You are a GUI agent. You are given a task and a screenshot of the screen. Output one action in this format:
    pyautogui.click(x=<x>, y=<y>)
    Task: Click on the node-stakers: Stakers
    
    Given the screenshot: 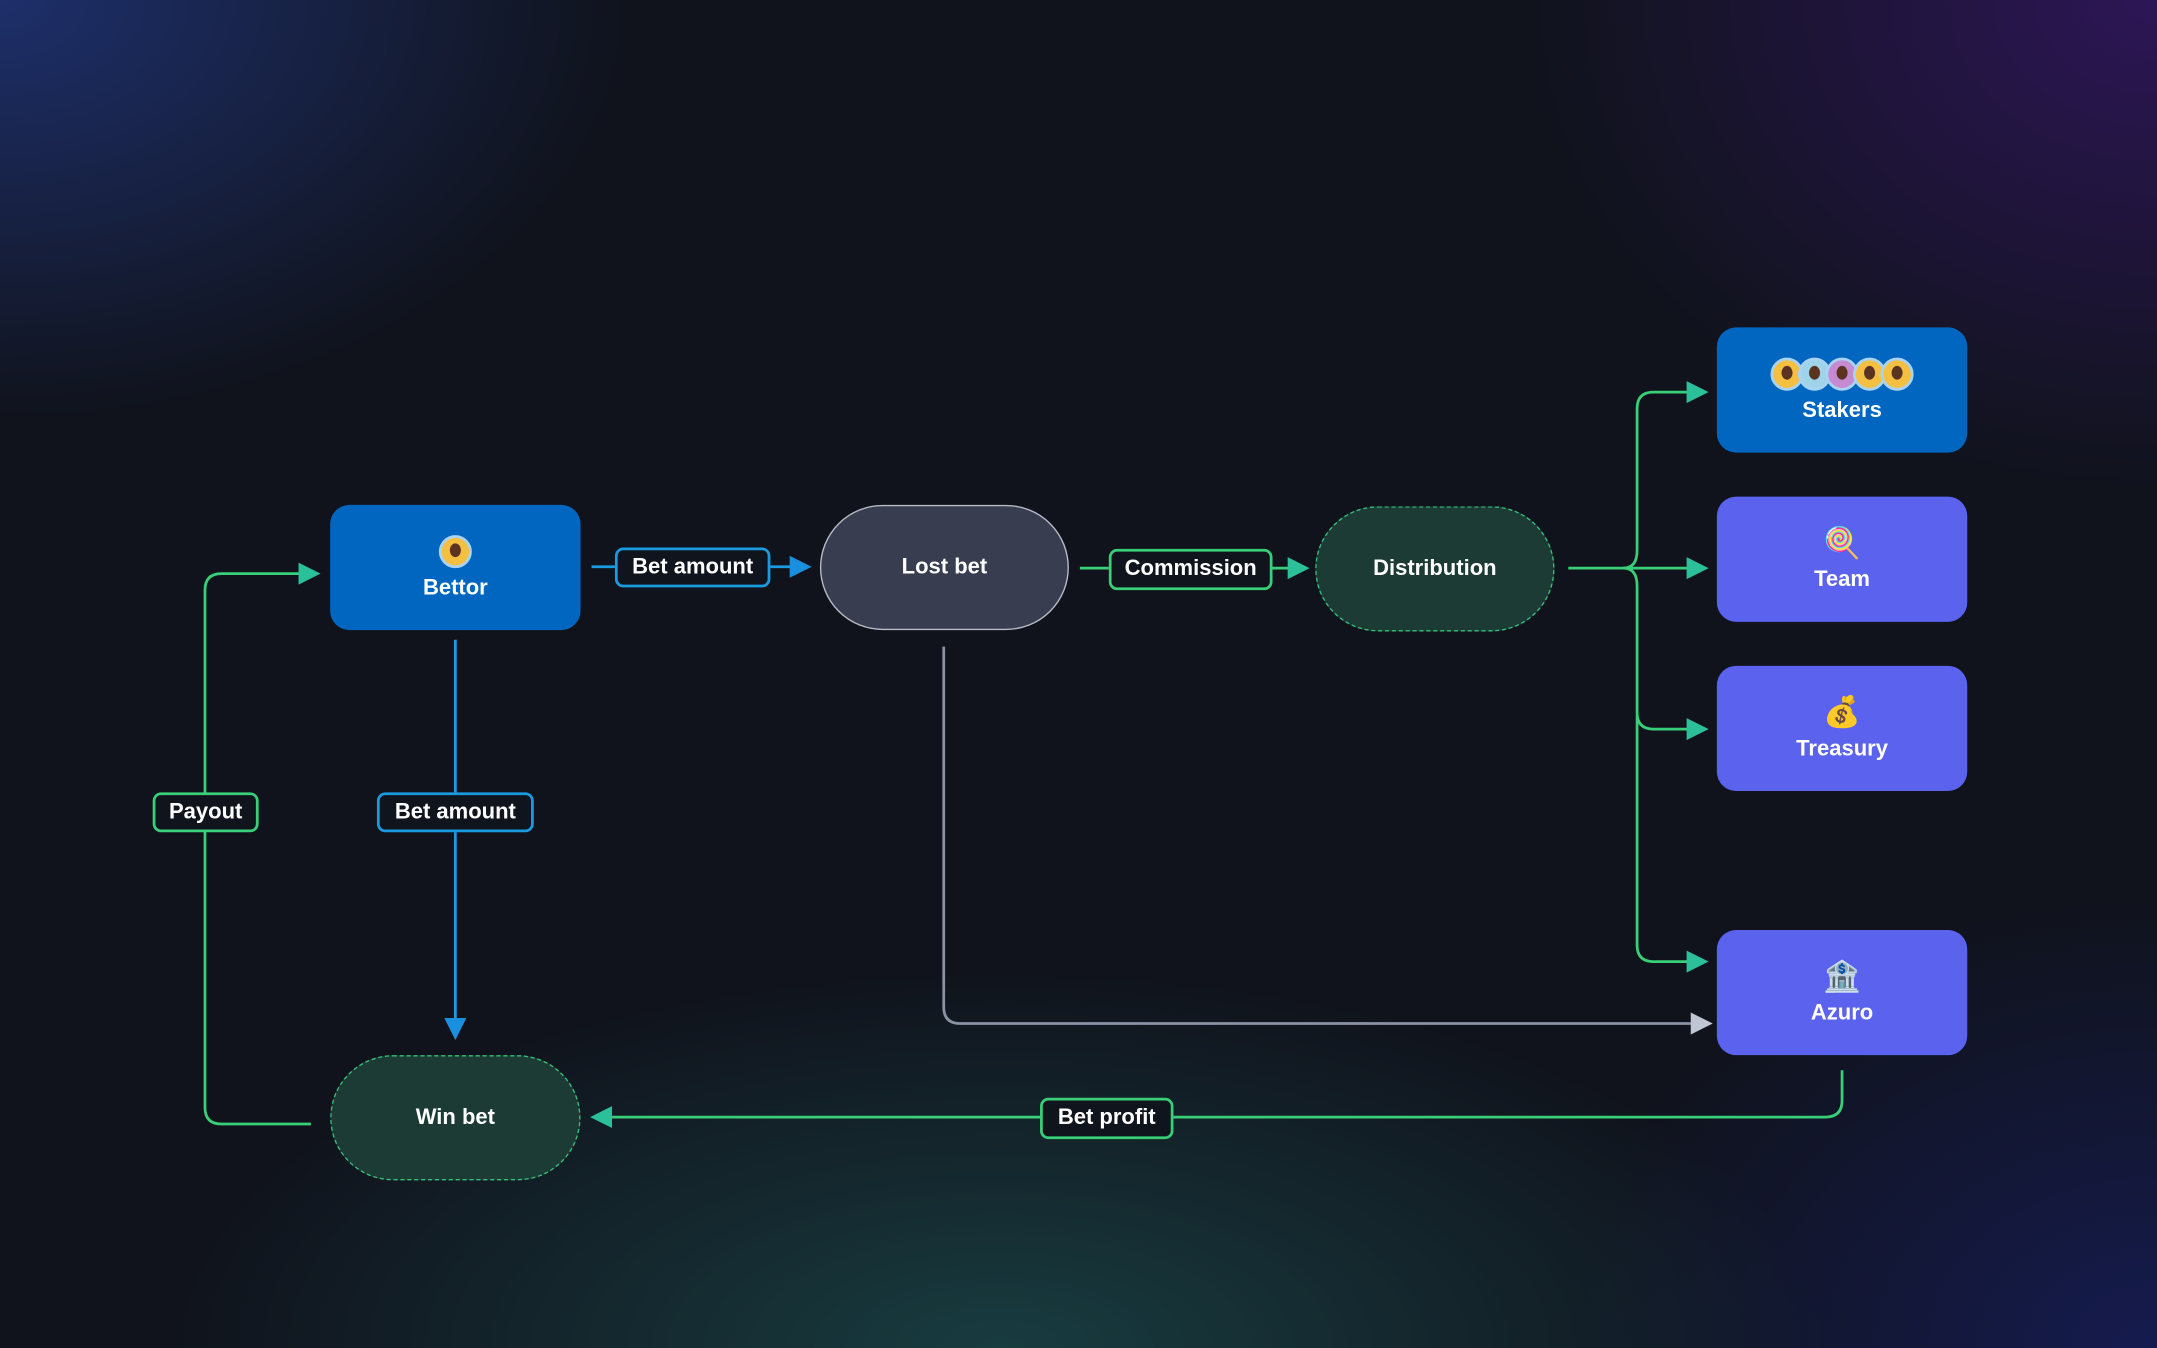 What is the action you would take?
    pyautogui.click(x=1842, y=390)
    